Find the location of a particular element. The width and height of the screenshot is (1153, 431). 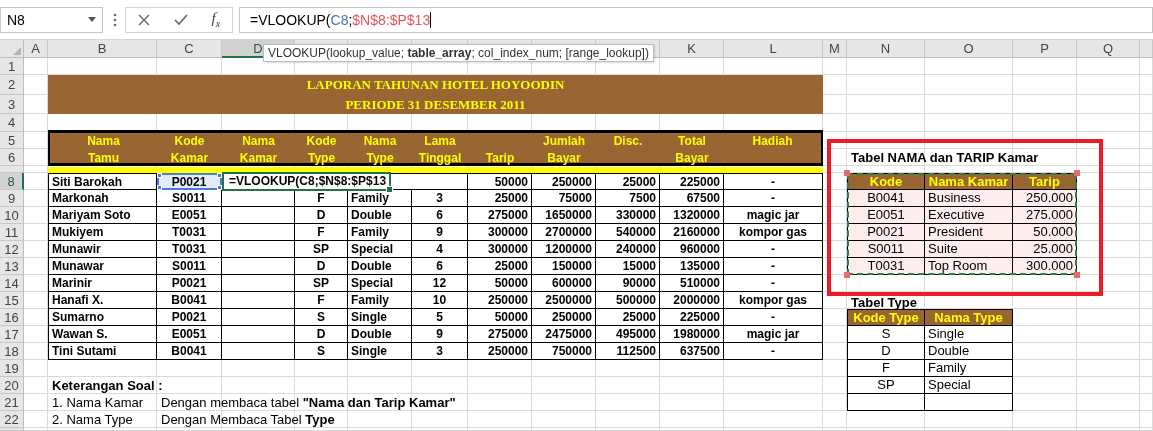

table-cell: 1320000 is located at coordinates (692, 215).